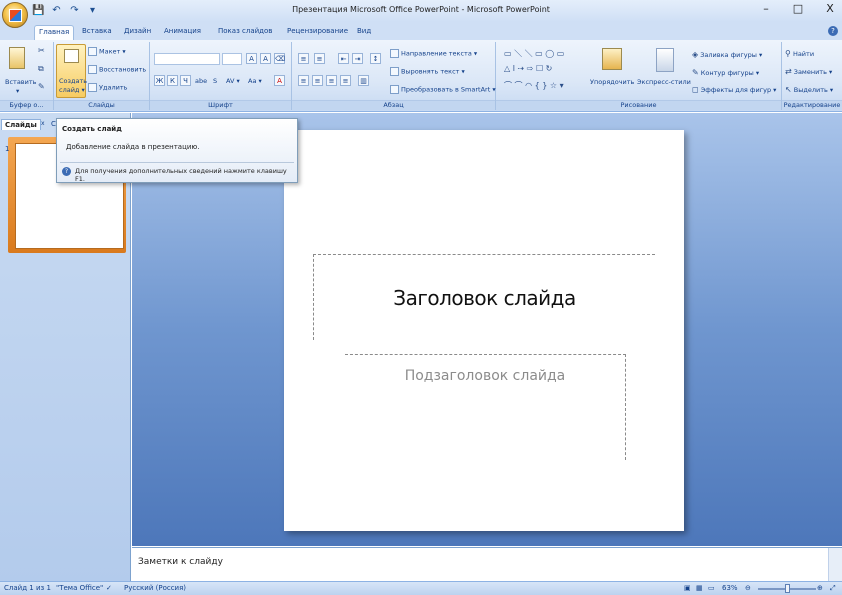 The width and height of the screenshot is (842, 595). I want to click on arrange-icon, so click(612, 59).